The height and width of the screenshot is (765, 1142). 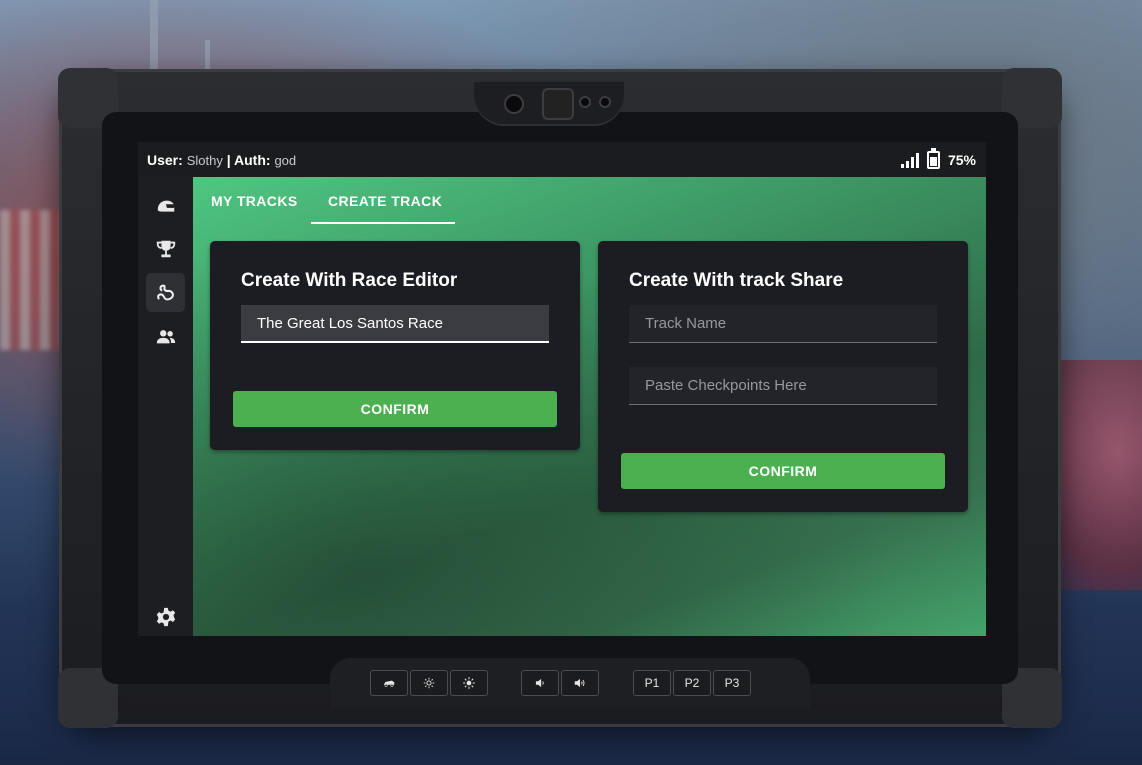 I want to click on race-editor-confirm-button: CONFIRM, so click(x=395, y=409).